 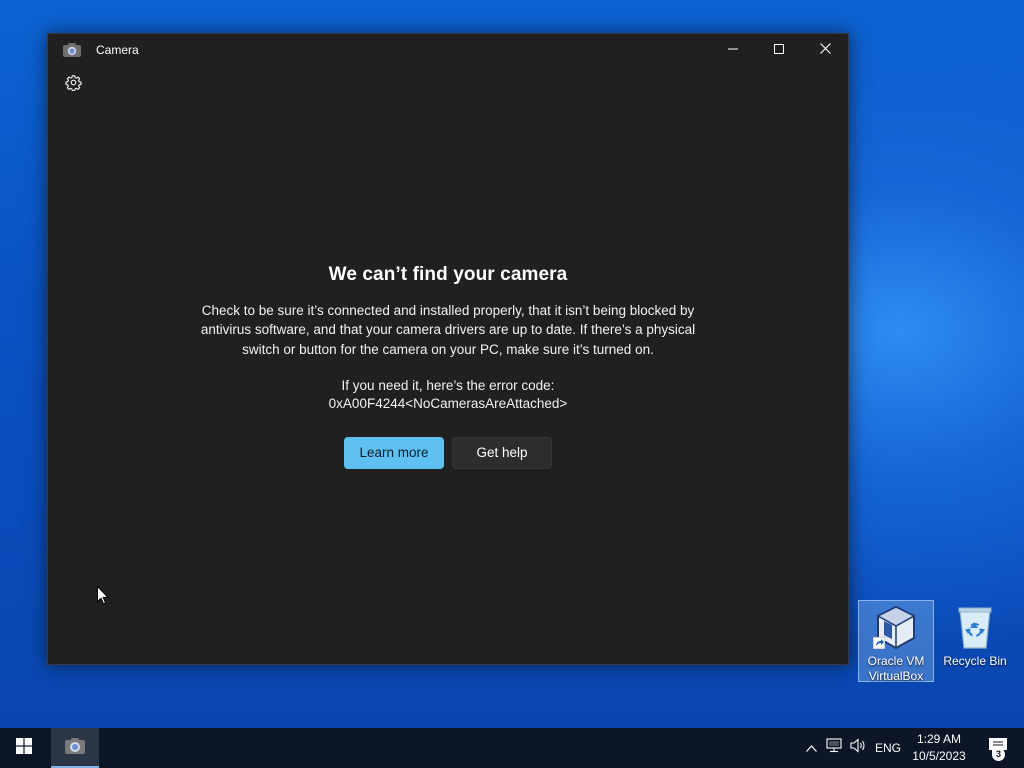 I want to click on volume-button, so click(x=859, y=748).